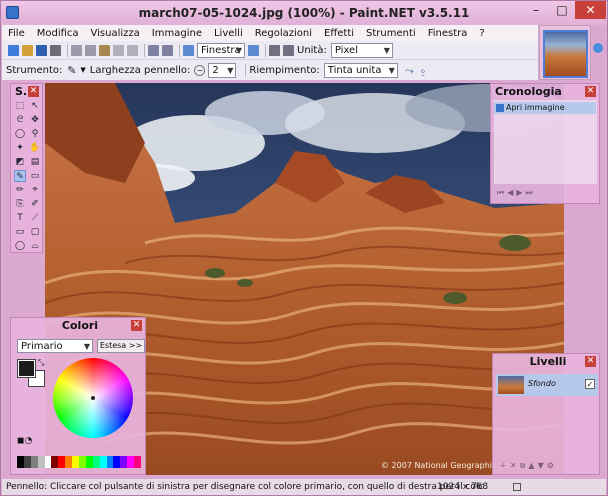 This screenshot has height=496, width=608. Describe the element at coordinates (481, 33) in the screenshot. I see `menu-help: ?` at that location.